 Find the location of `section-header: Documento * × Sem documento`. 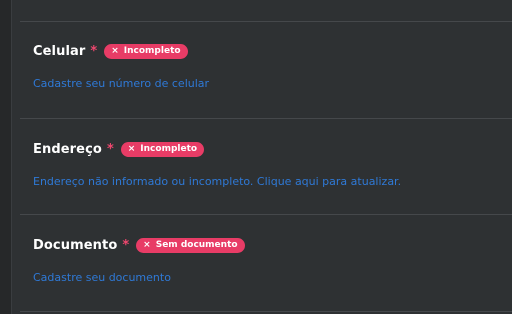

section-header: Documento * × Sem documento is located at coordinates (272, 245).